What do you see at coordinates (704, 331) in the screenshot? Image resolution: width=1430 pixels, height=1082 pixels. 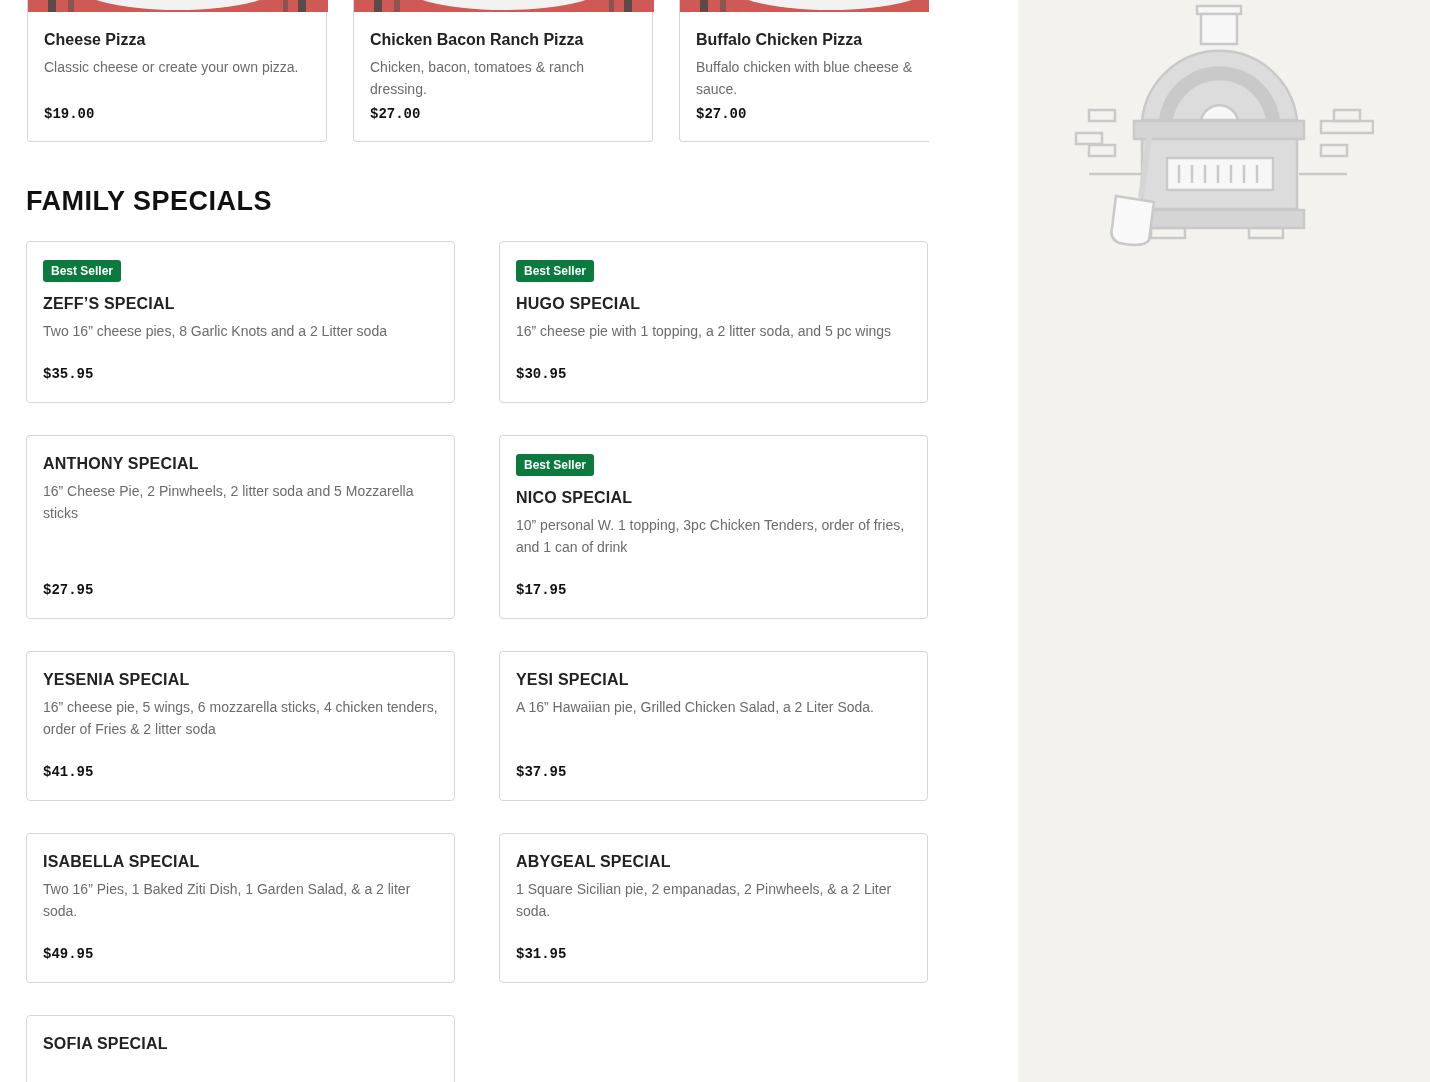 I see `item-description: 16” cheese pie with 1 topping, a 2 litter soda, and 5 pc wings` at bounding box center [704, 331].